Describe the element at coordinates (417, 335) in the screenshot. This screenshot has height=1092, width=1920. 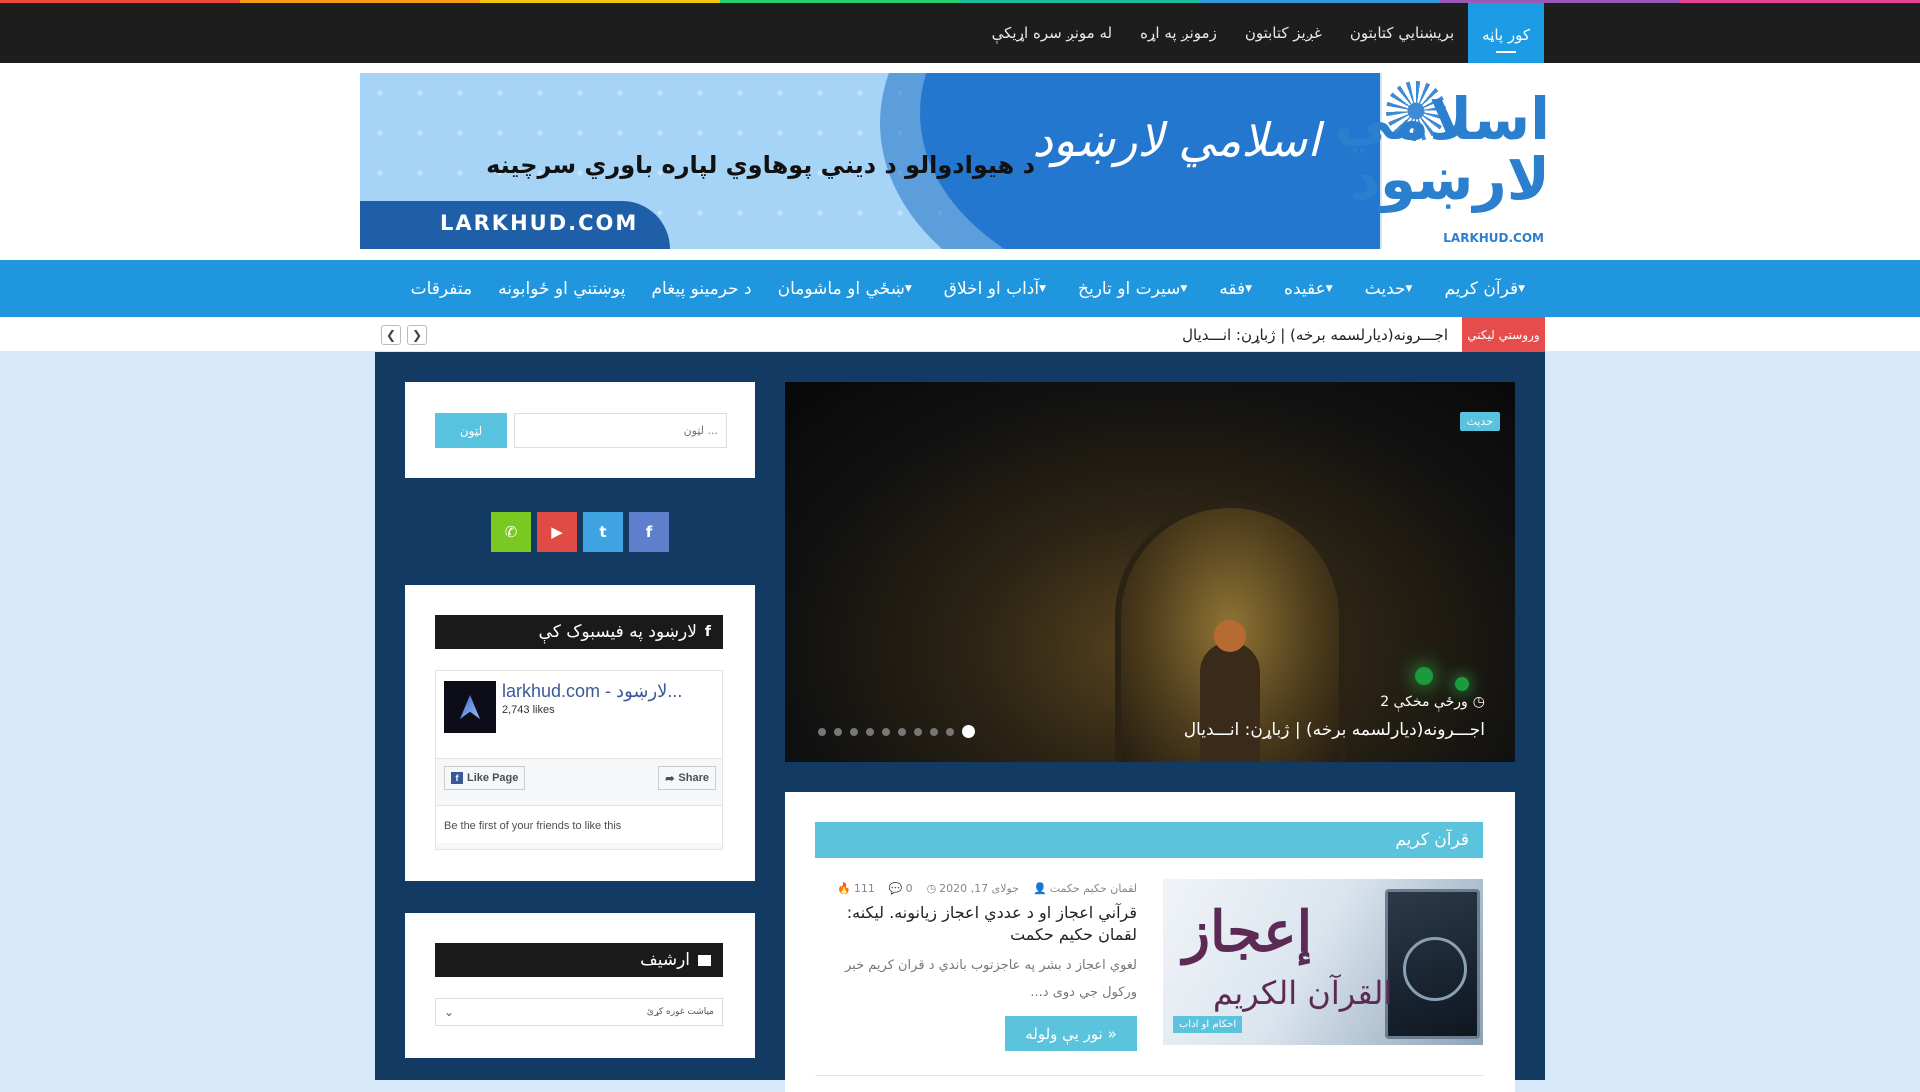
I see `chevron-right-icon: ❯` at that location.